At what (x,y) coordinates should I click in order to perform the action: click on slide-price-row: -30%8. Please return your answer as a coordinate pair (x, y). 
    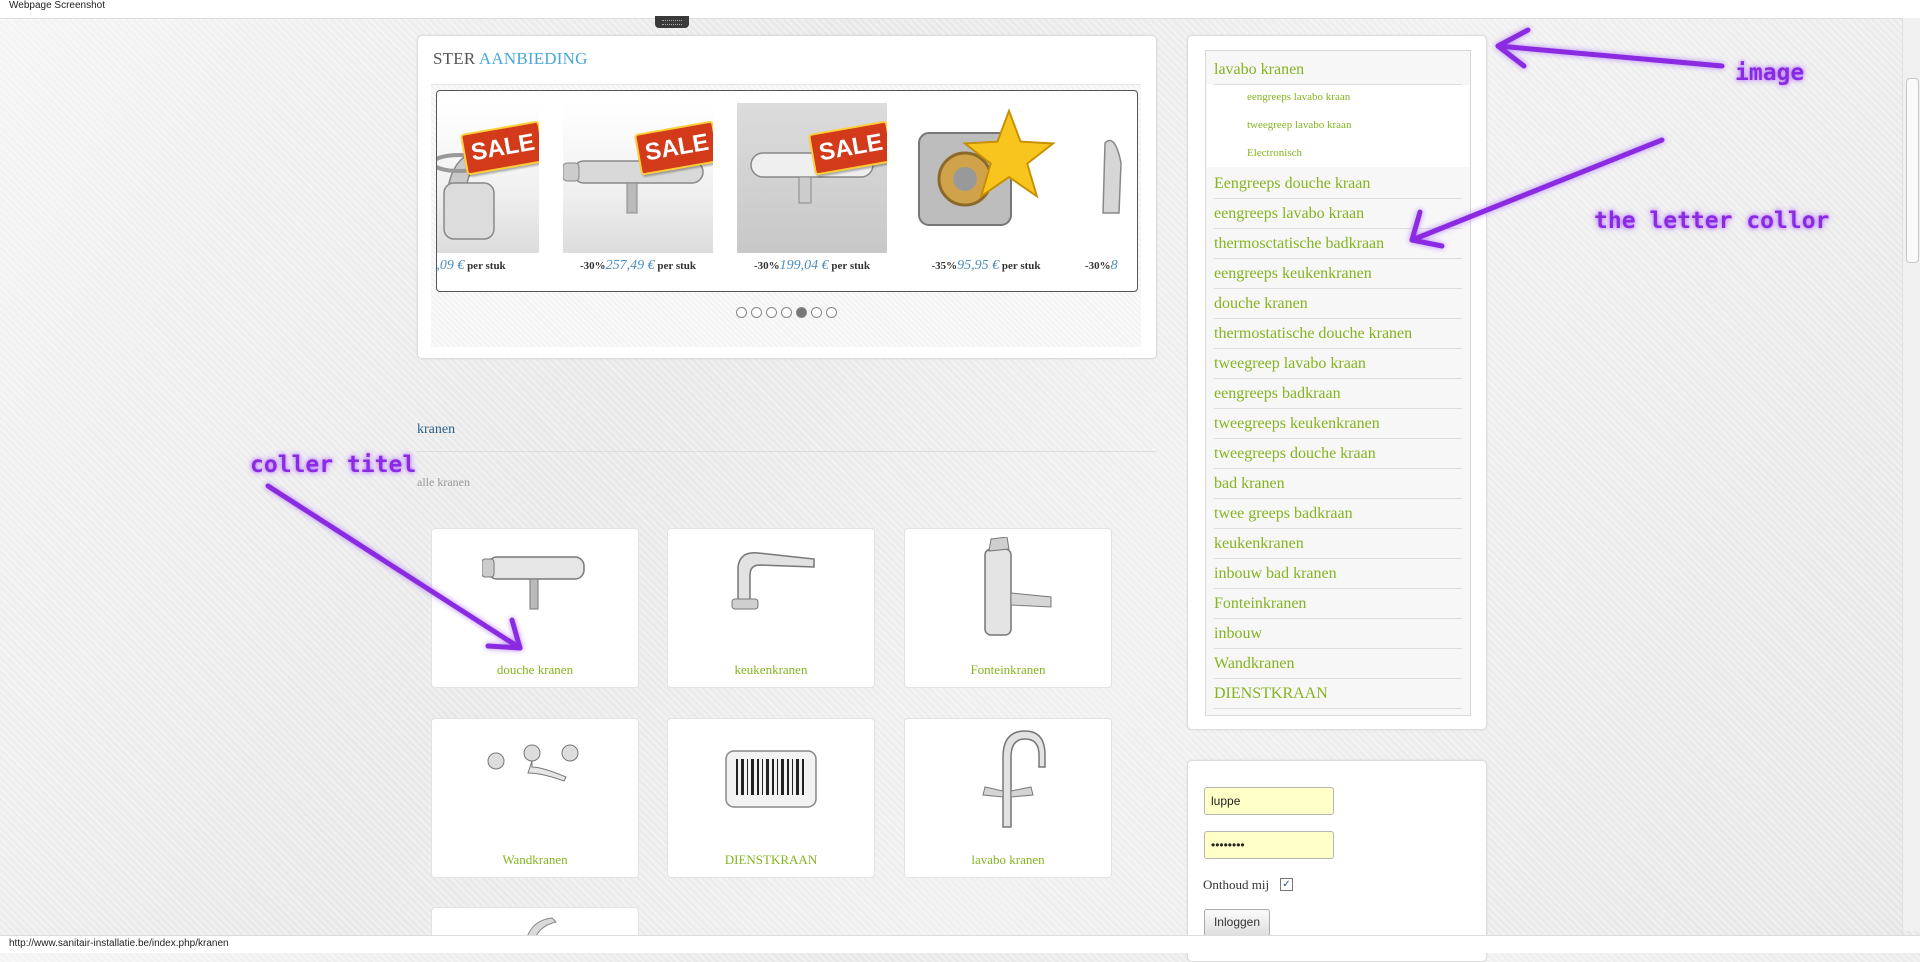
    Looking at the image, I should click on (1111, 266).